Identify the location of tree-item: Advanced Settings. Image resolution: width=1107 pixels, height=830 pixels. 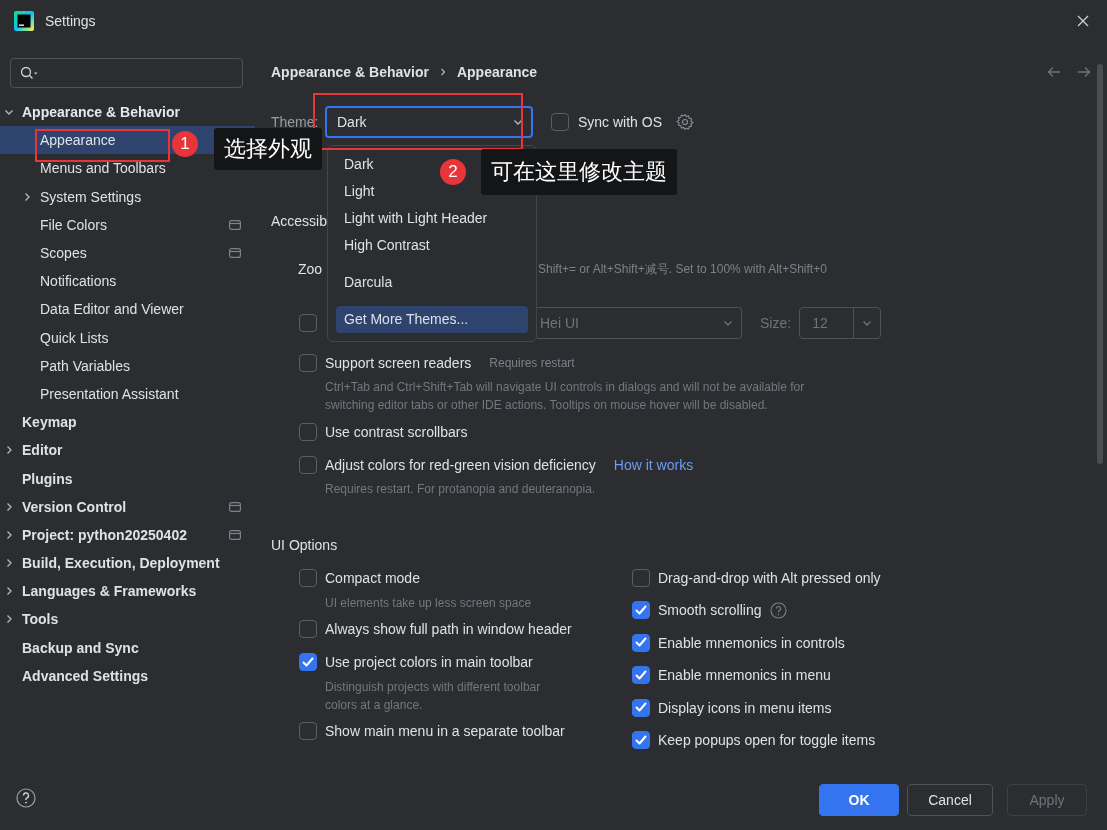
(127, 675).